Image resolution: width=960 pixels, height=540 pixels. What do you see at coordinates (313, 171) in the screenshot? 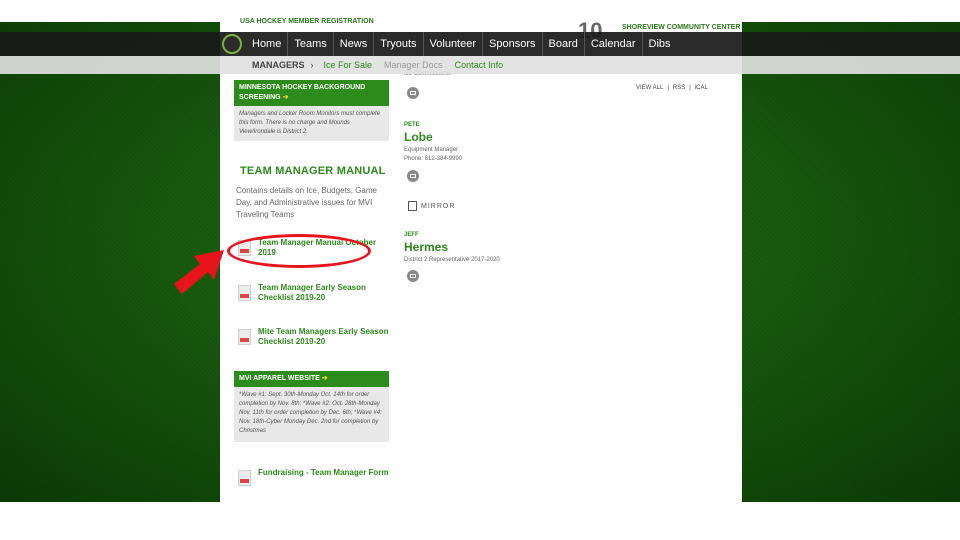
I see `team-manager-manual-heading: TEAM MANAGER MANUAL` at bounding box center [313, 171].